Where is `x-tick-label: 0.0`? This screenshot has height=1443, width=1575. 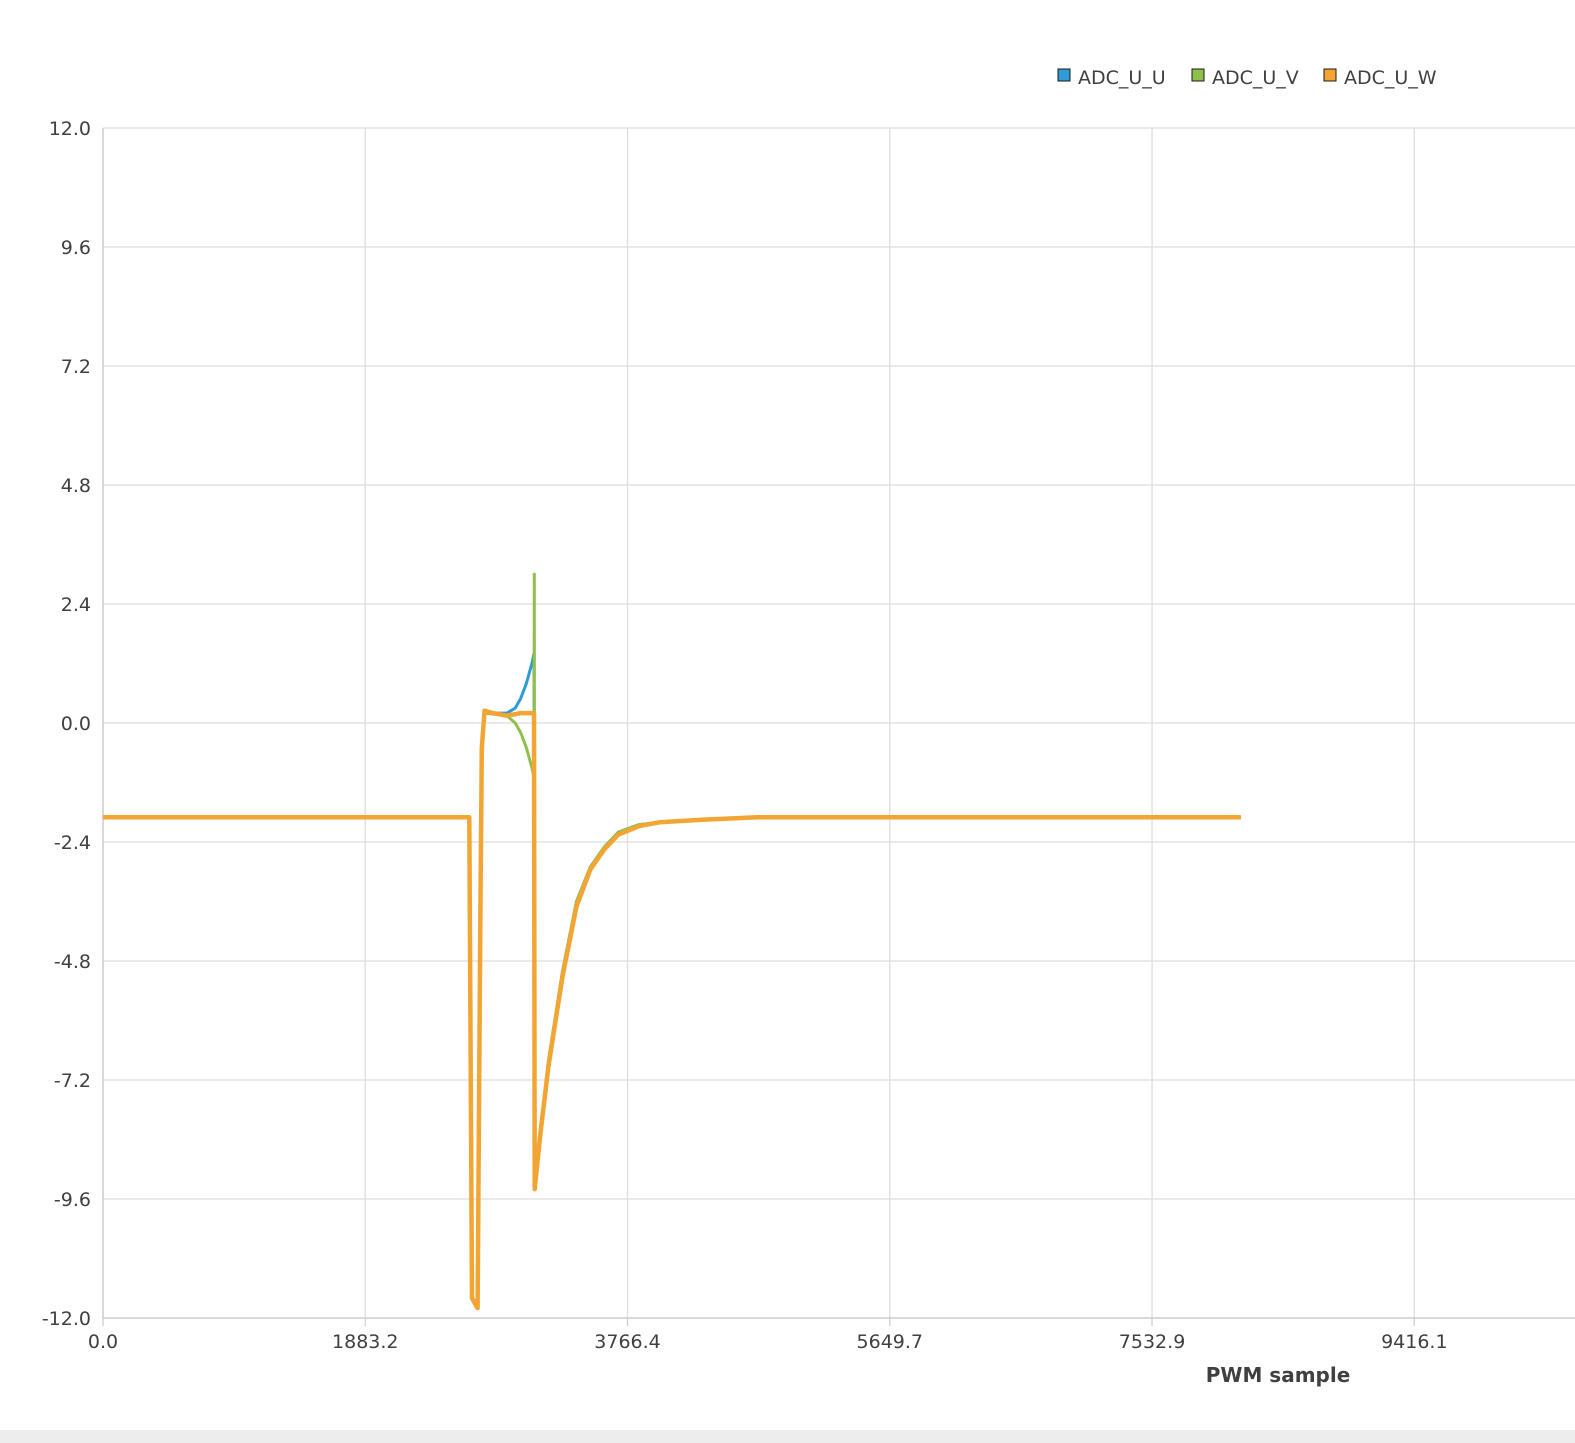
x-tick-label: 0.0 is located at coordinates (103, 1342).